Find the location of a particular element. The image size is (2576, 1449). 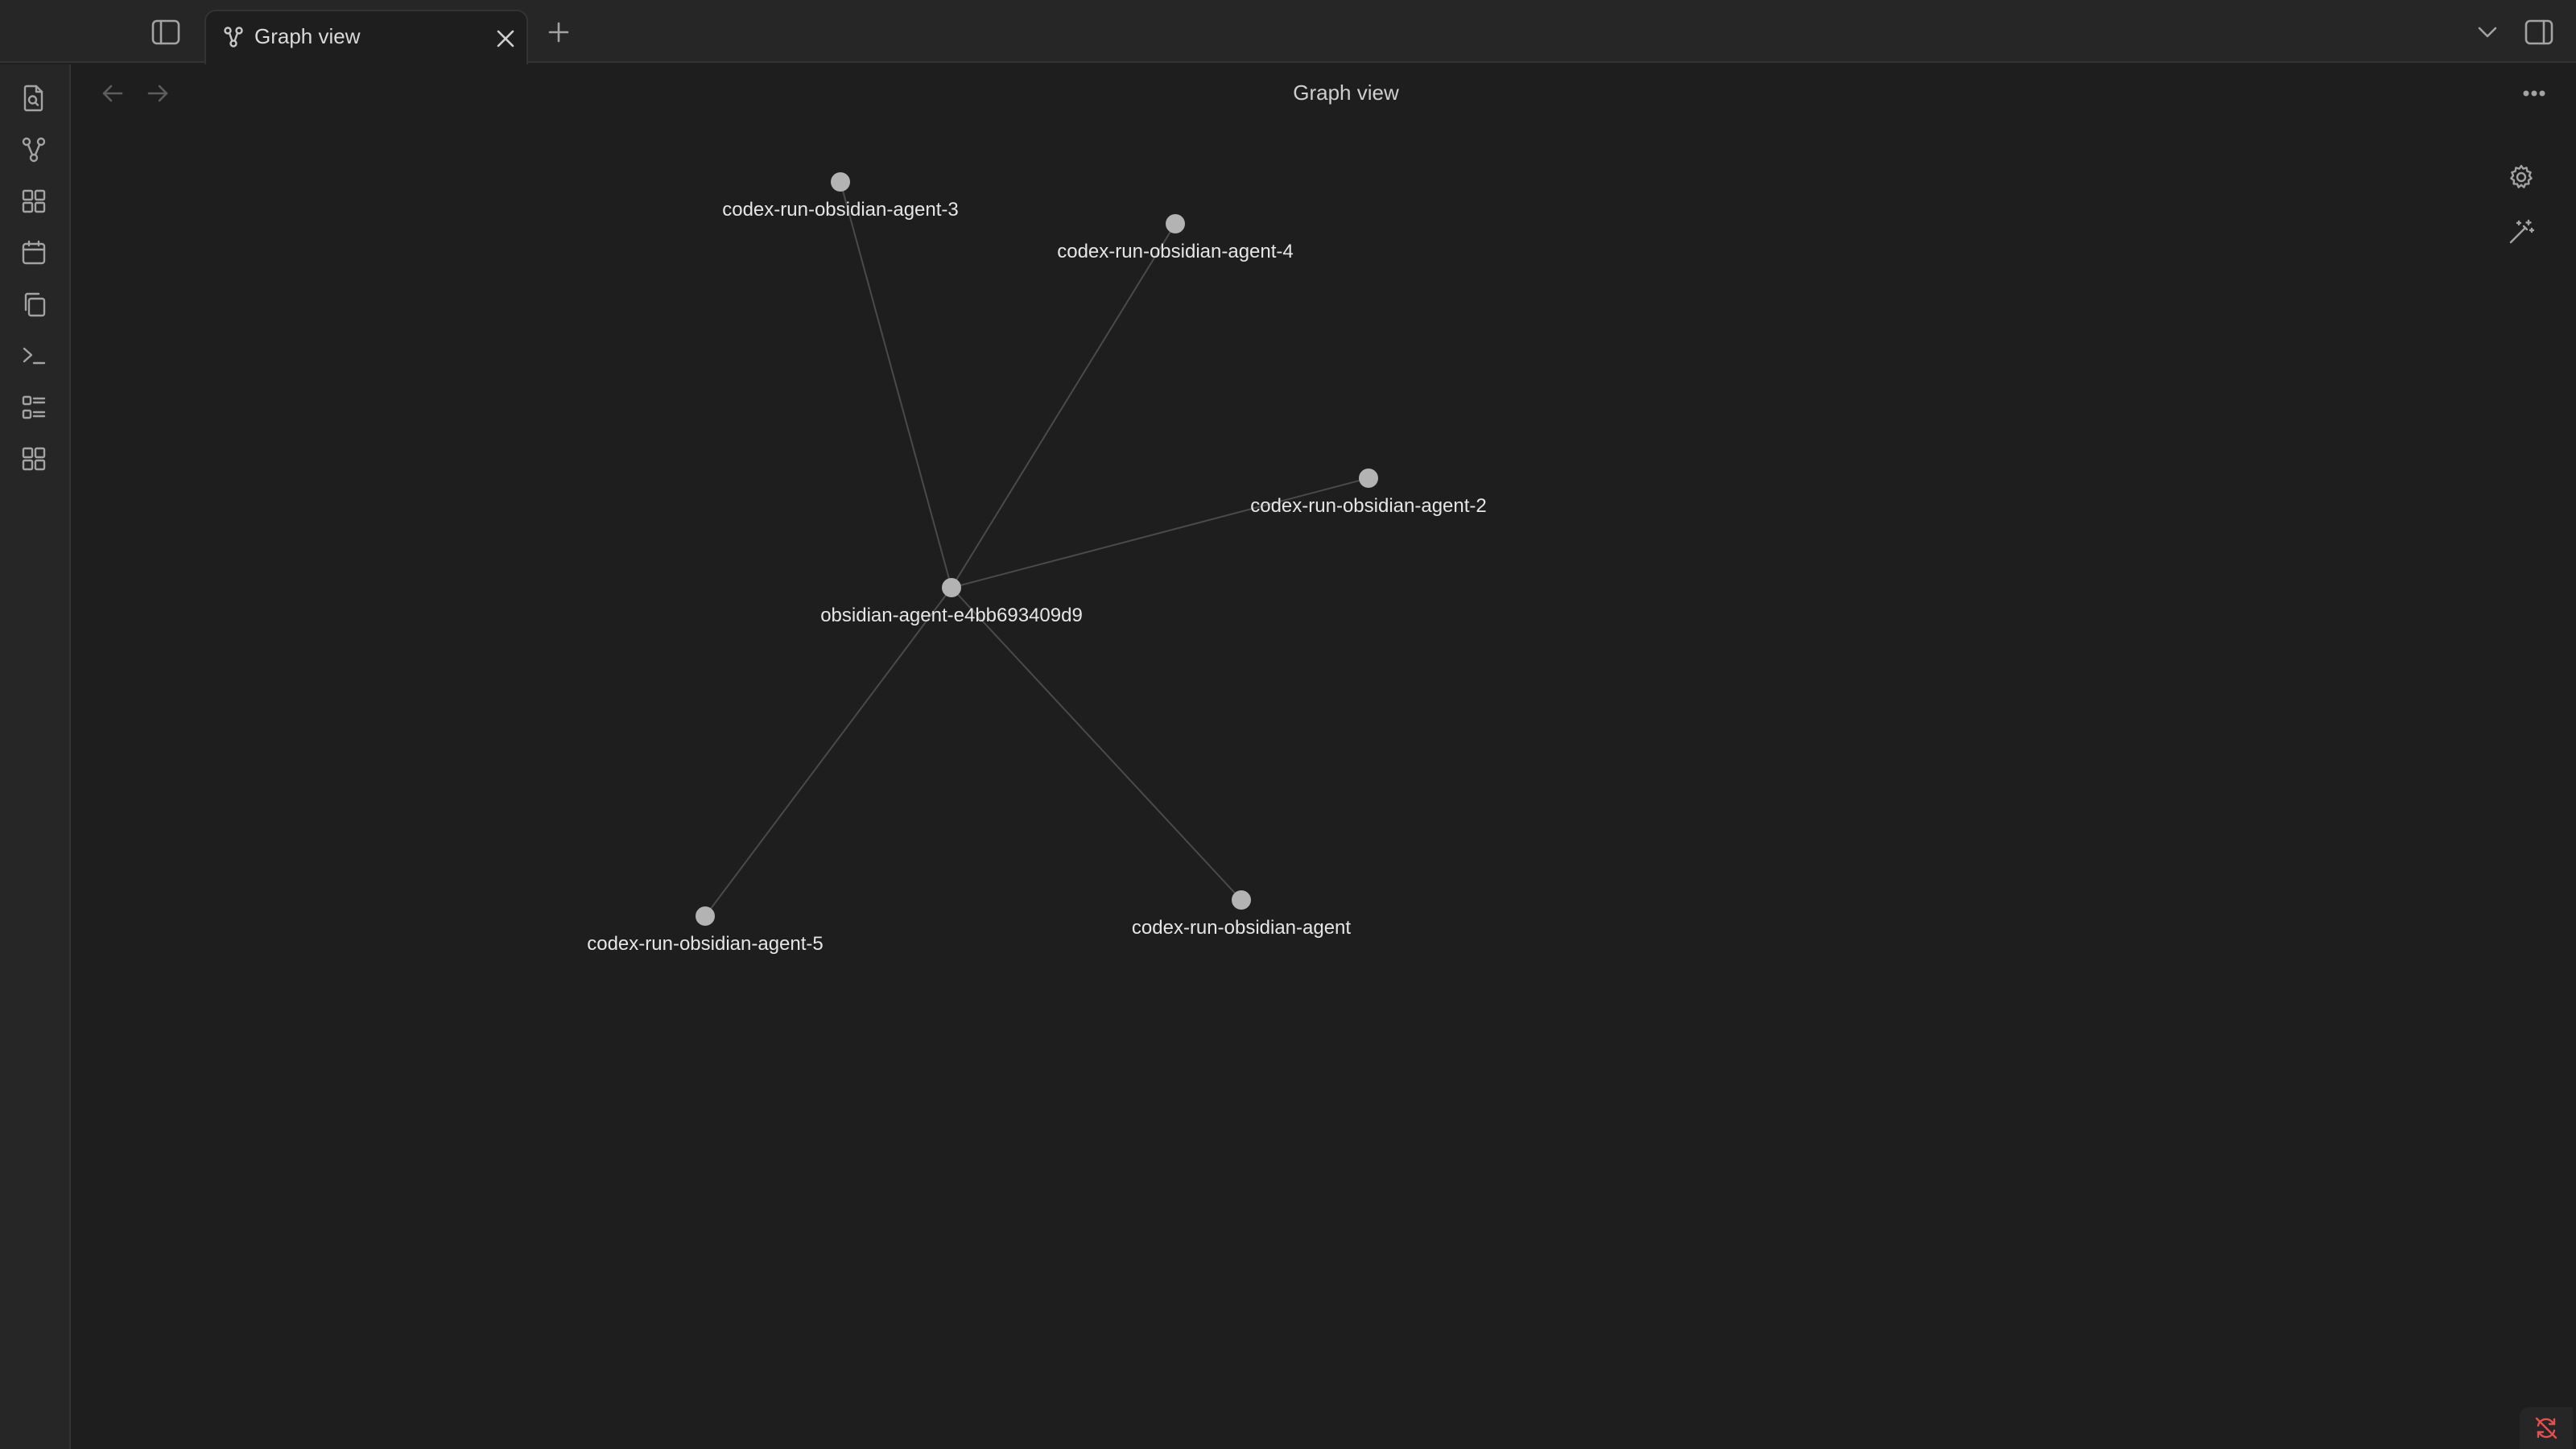

navigate-back-button is located at coordinates (113, 93).